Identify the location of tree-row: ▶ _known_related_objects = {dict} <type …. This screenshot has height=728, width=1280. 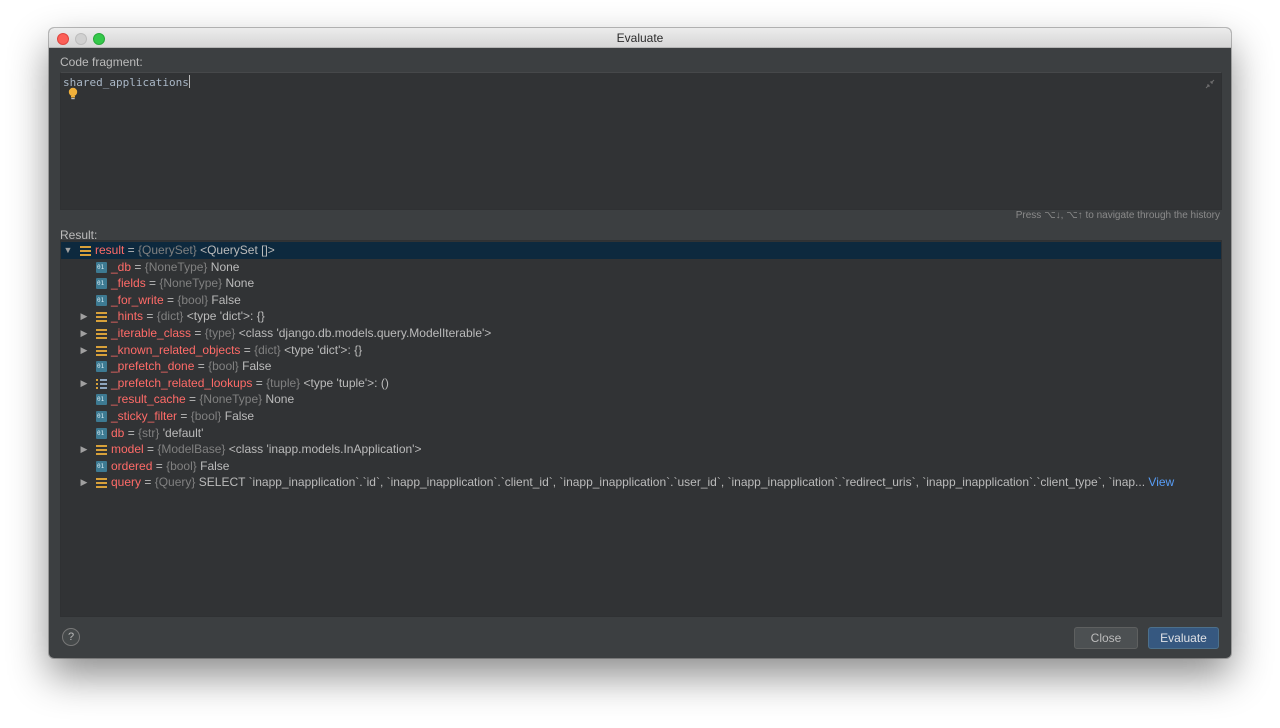
(641, 350).